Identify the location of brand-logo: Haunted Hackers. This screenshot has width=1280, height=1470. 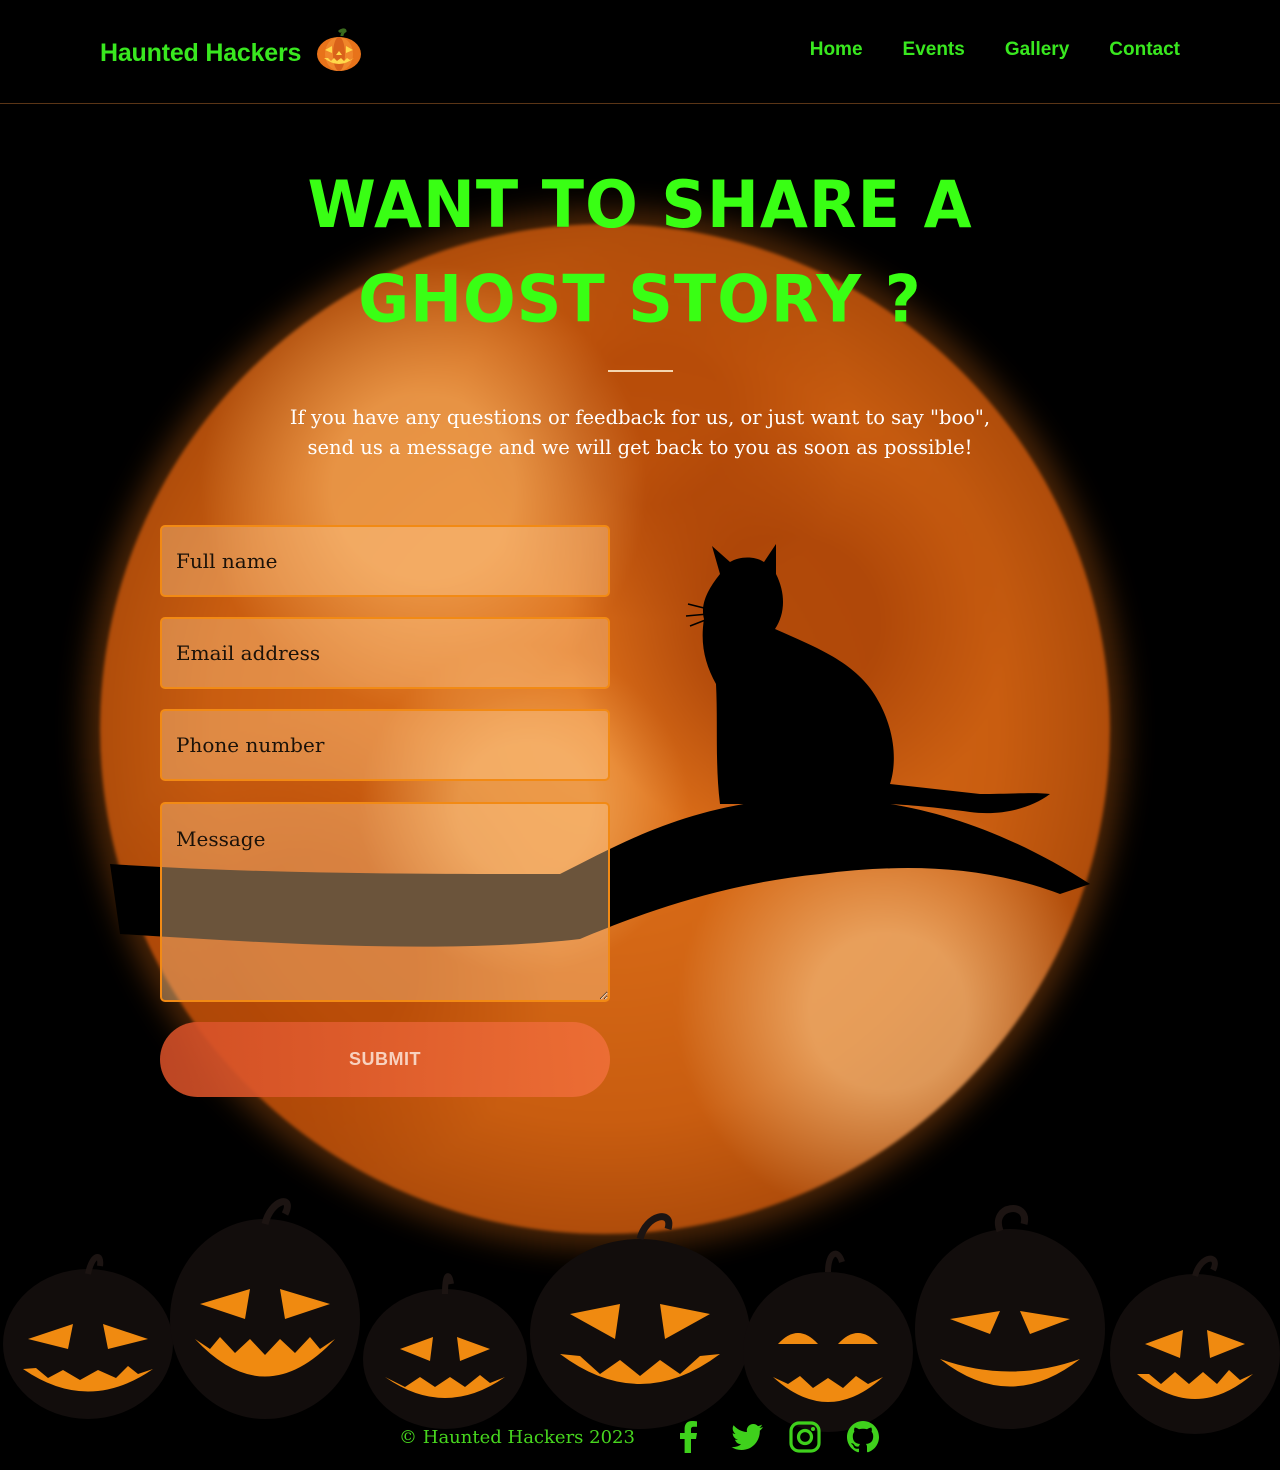
(231, 50).